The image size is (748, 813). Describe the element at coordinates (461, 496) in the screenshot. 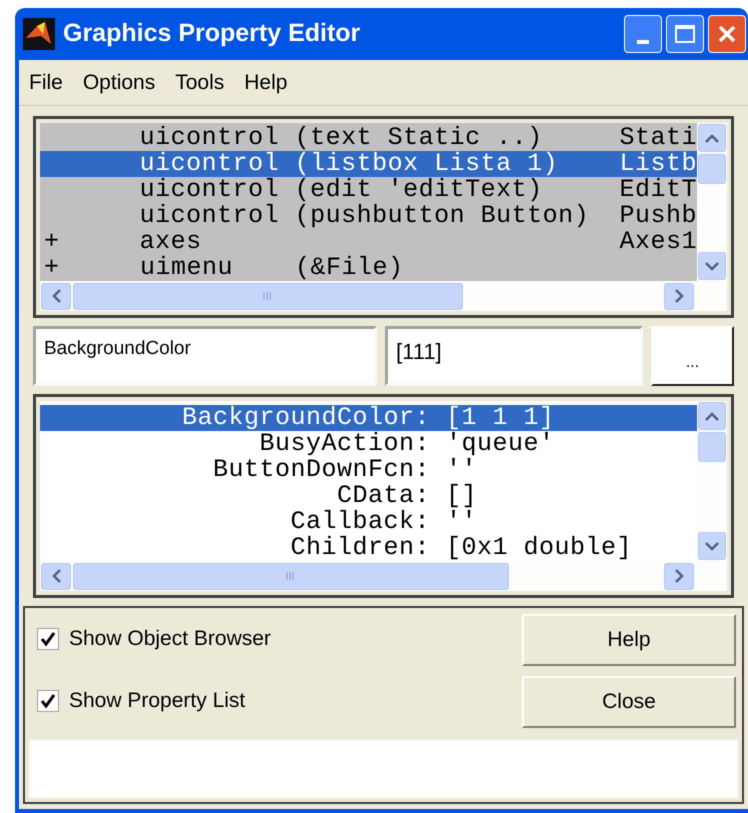

I see `property-value: []` at that location.